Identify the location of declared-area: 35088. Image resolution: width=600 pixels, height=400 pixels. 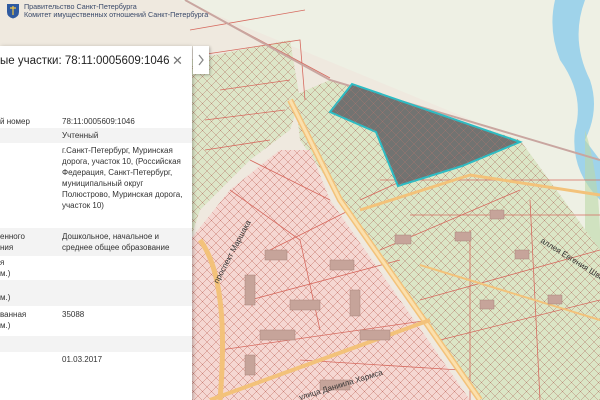
(73, 314).